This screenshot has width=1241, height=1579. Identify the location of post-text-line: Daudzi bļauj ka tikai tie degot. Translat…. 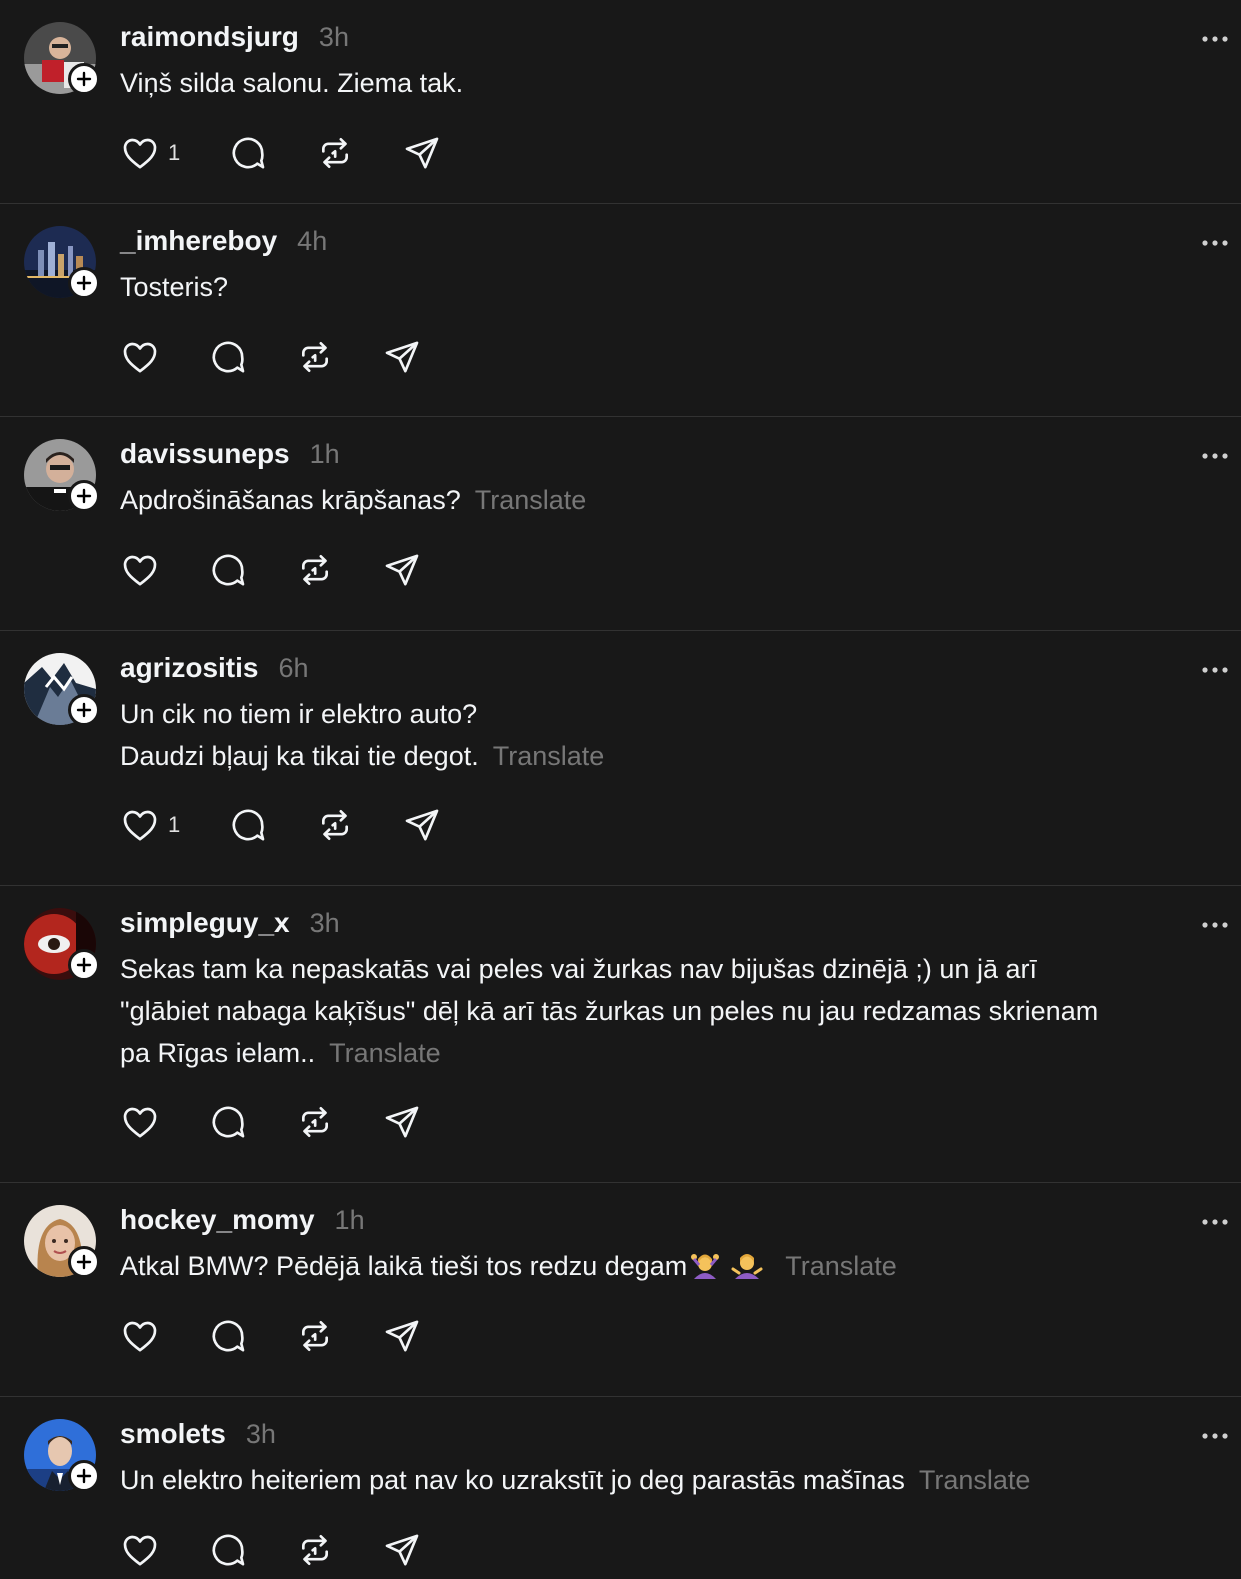
(660, 756).